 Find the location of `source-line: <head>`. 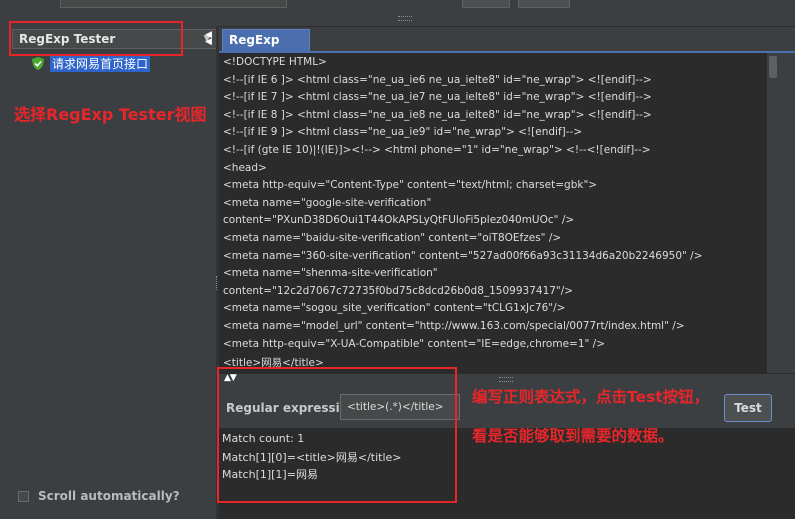

source-line: <head> is located at coordinates (245, 167).